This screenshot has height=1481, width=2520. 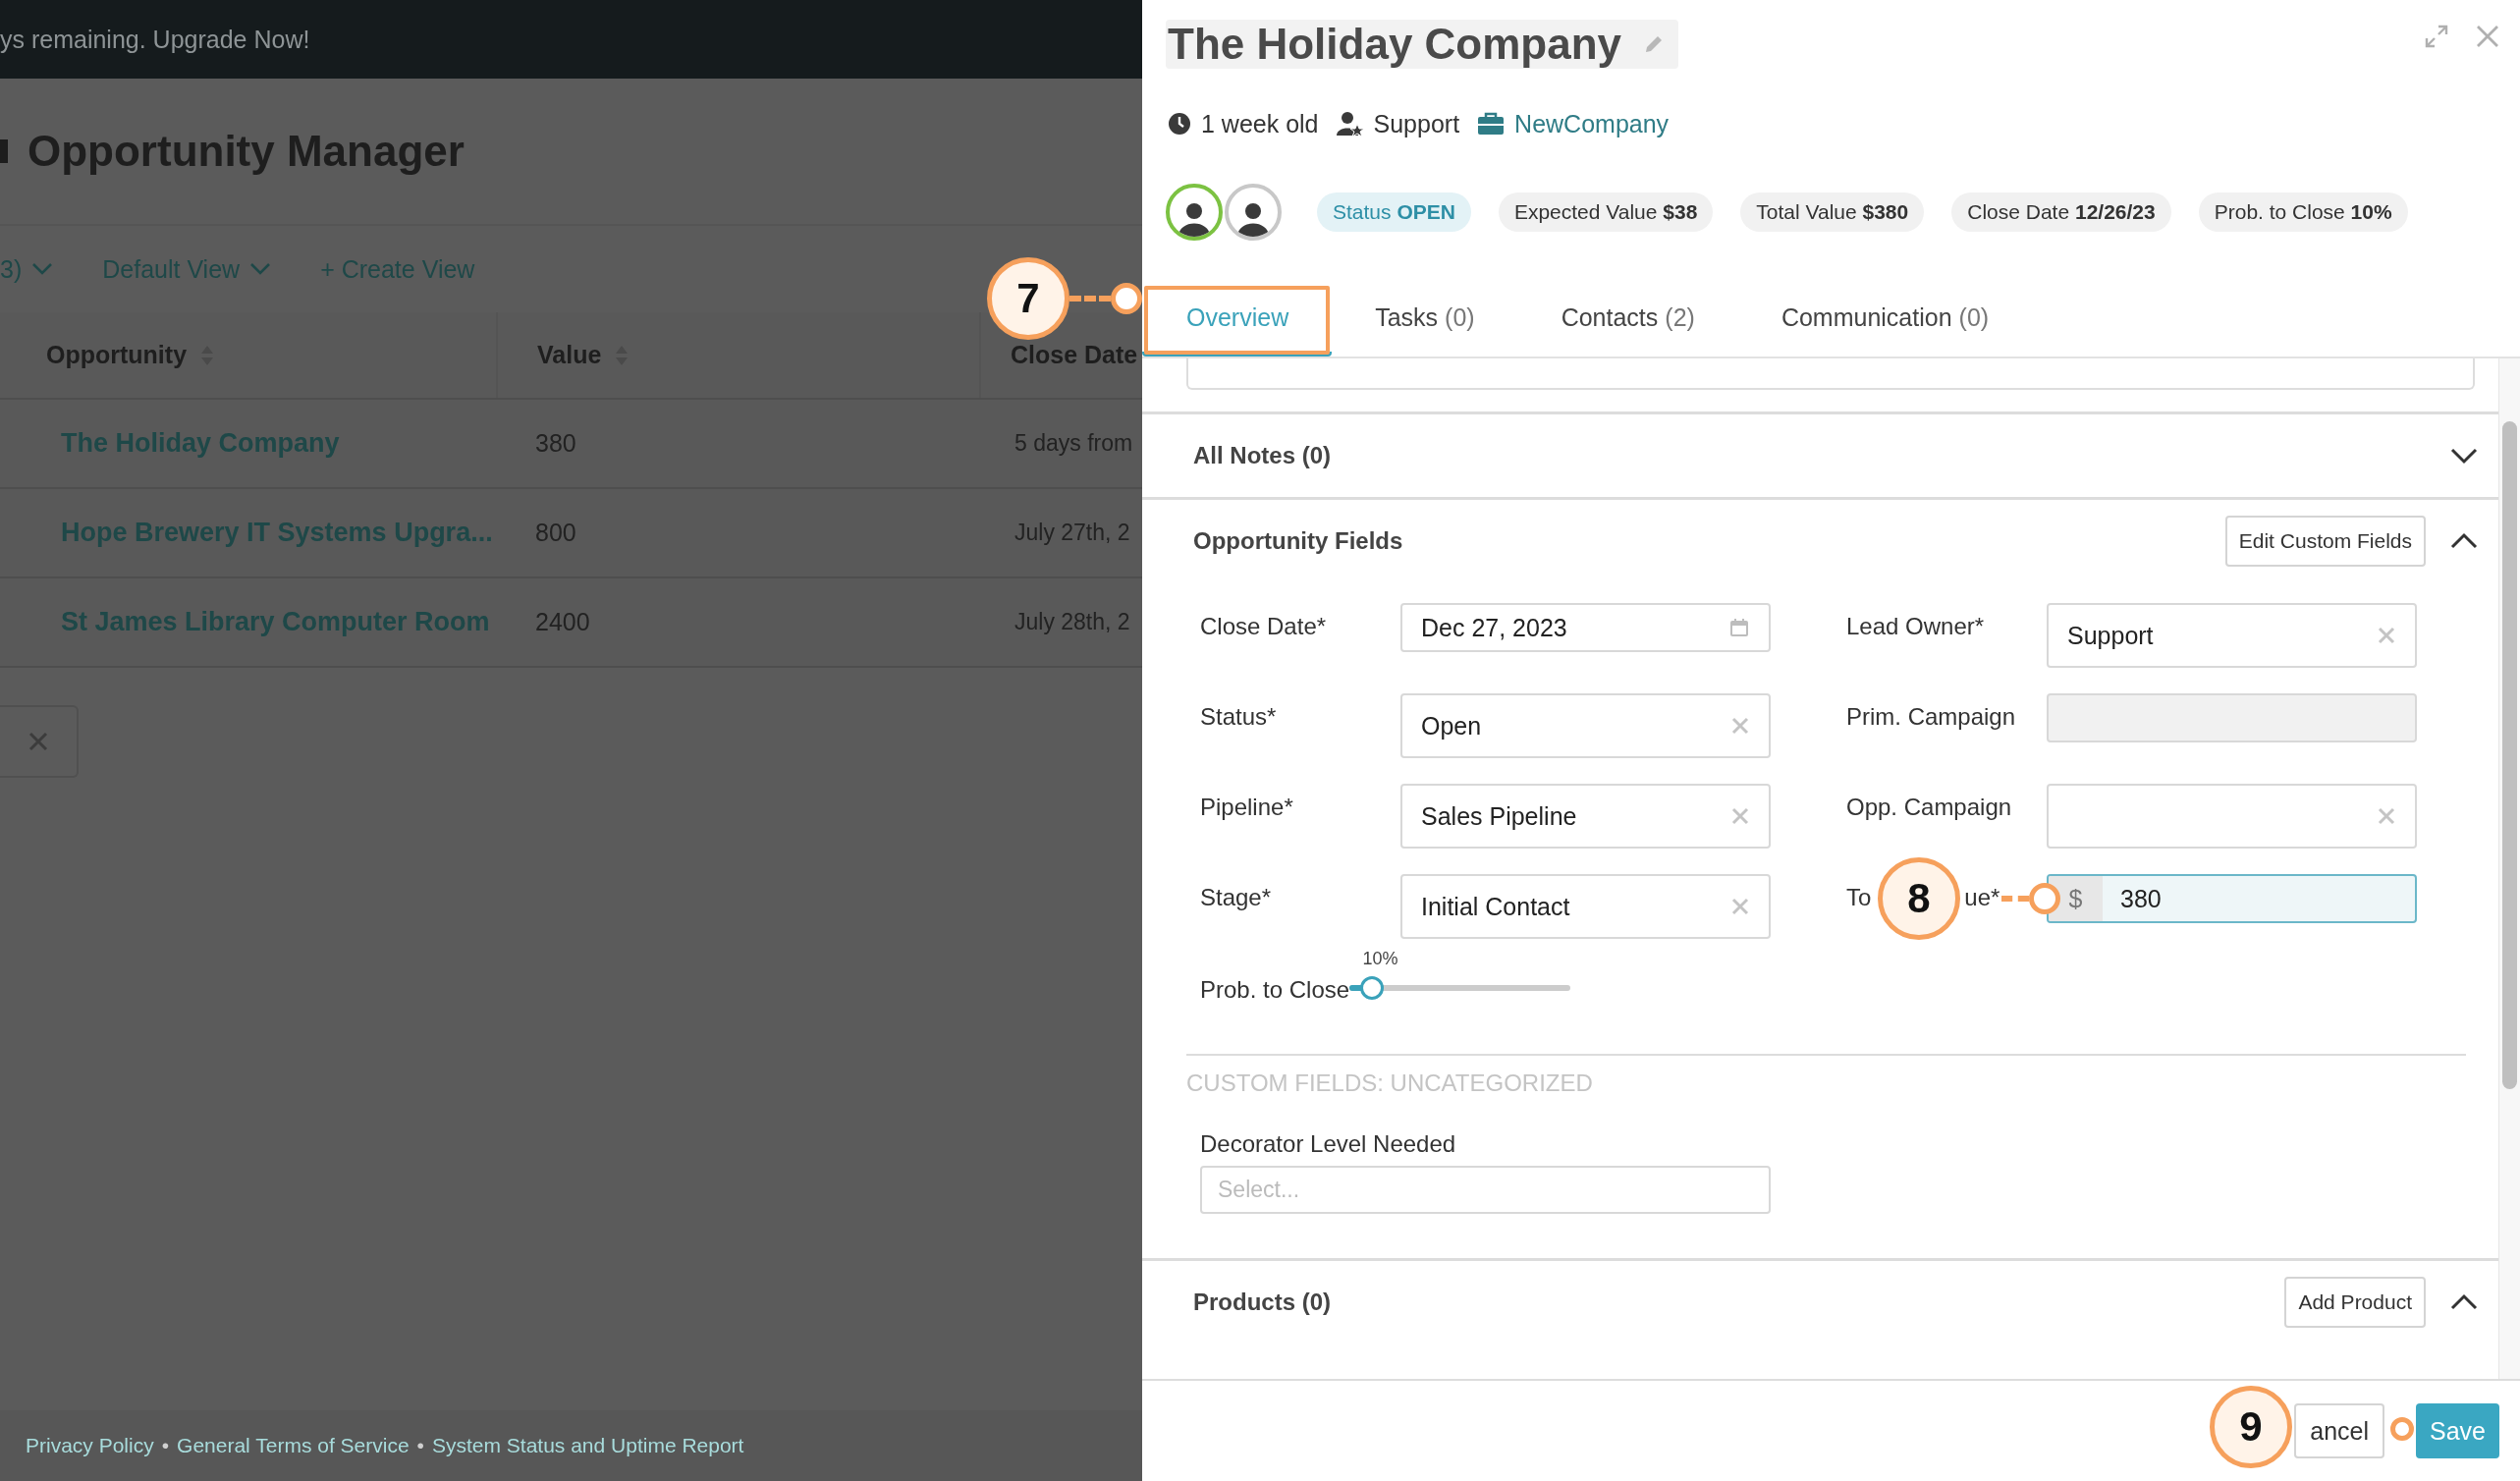 What do you see at coordinates (1606, 212) in the screenshot?
I see `info-pill: Expected Value $38` at bounding box center [1606, 212].